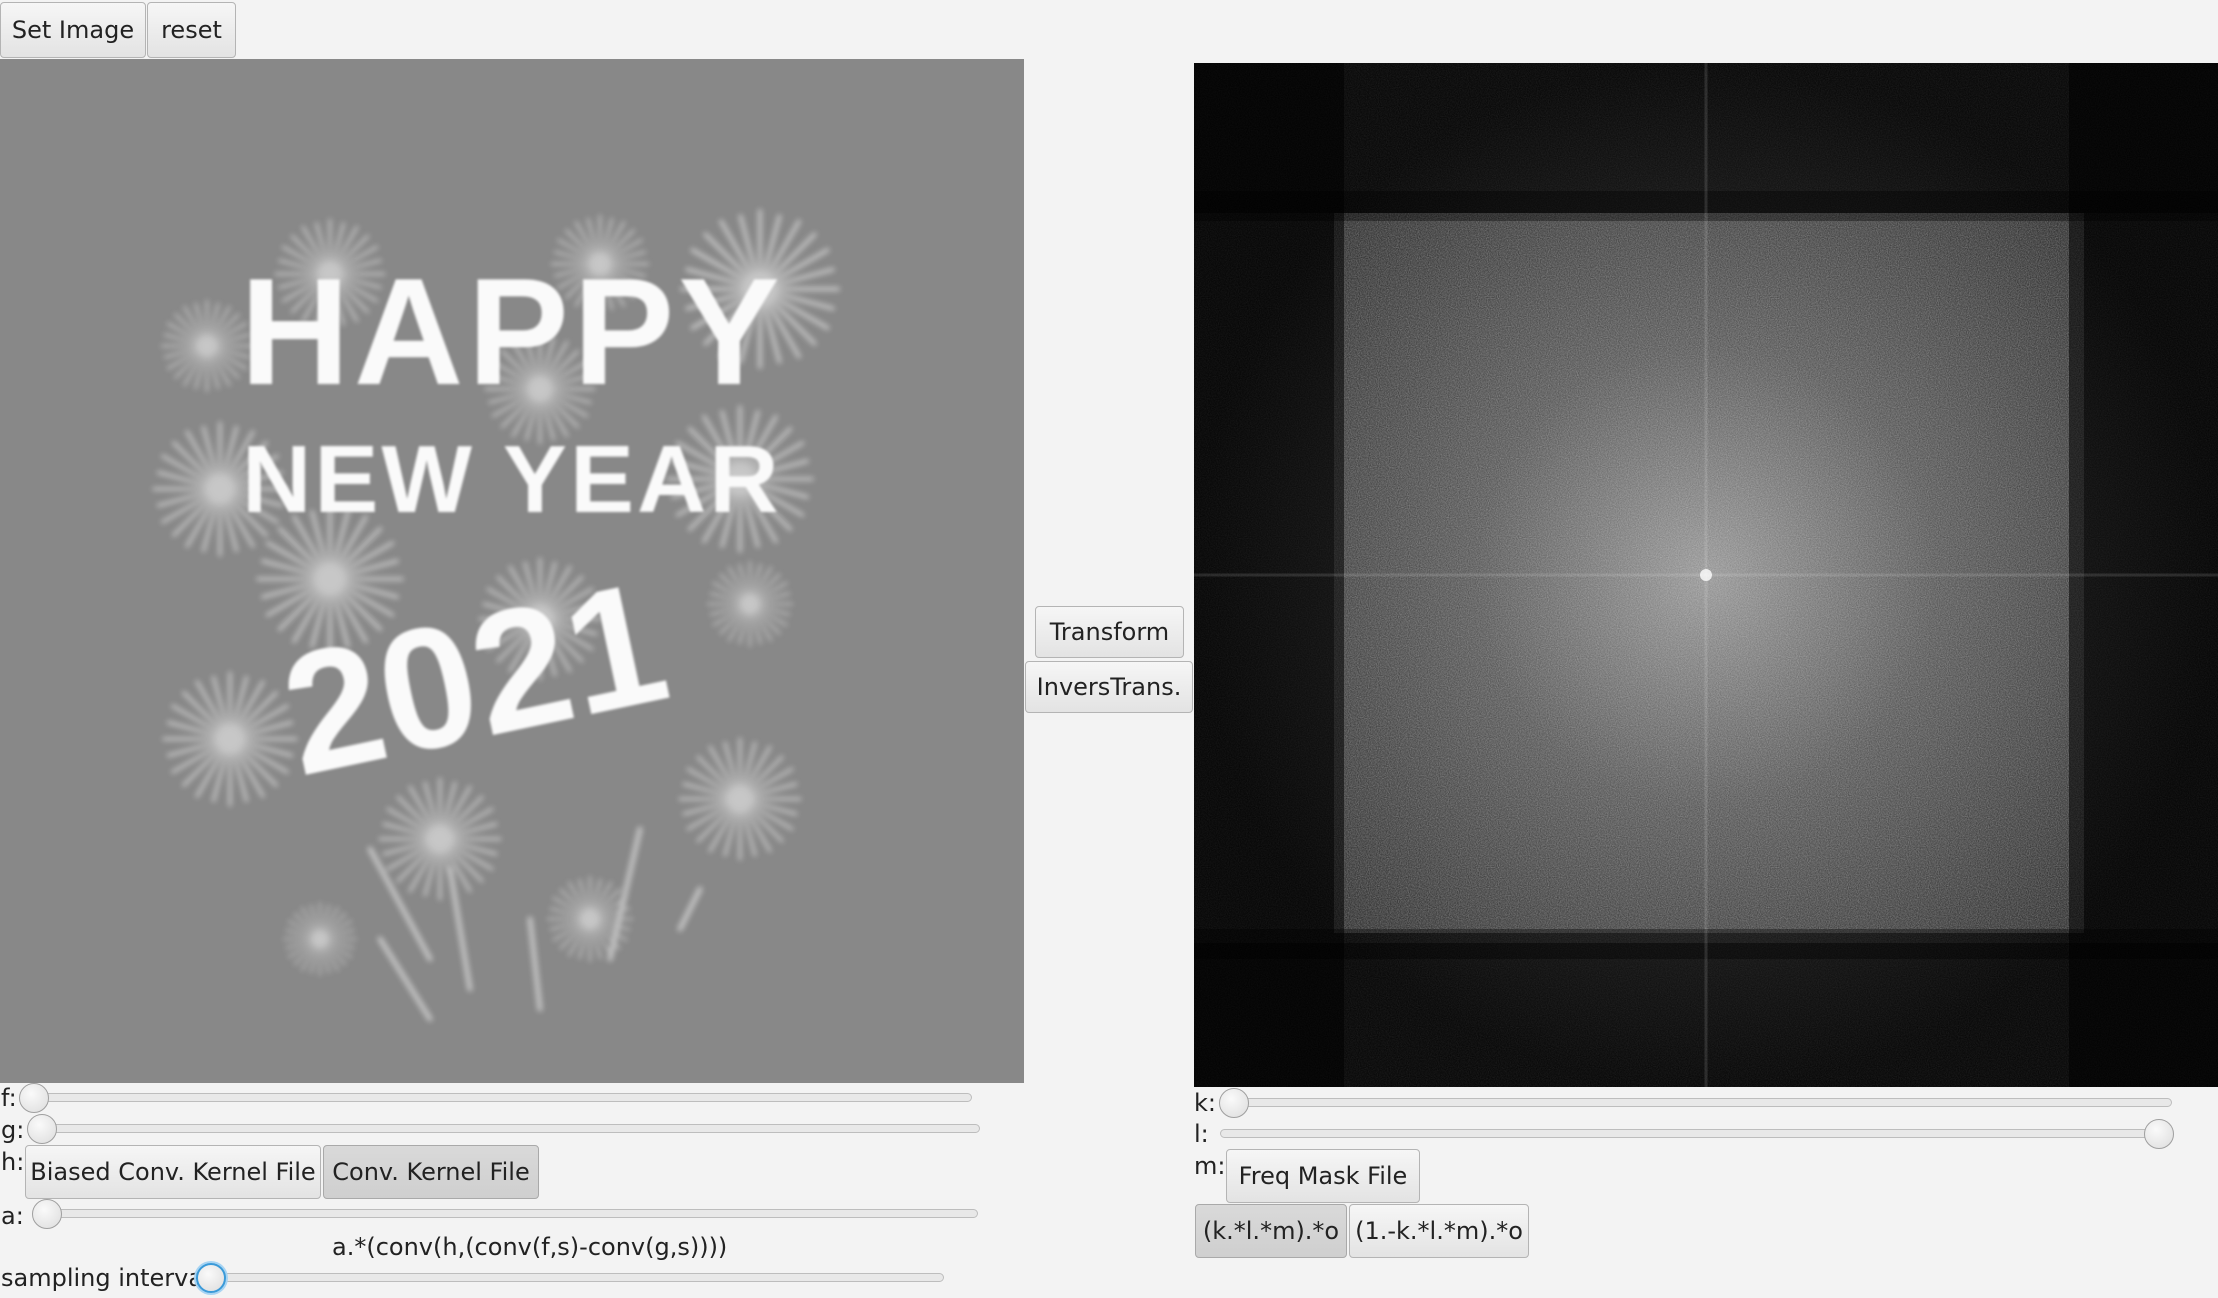 The image size is (2218, 1298). I want to click on a-slider-thumb, so click(47, 1214).